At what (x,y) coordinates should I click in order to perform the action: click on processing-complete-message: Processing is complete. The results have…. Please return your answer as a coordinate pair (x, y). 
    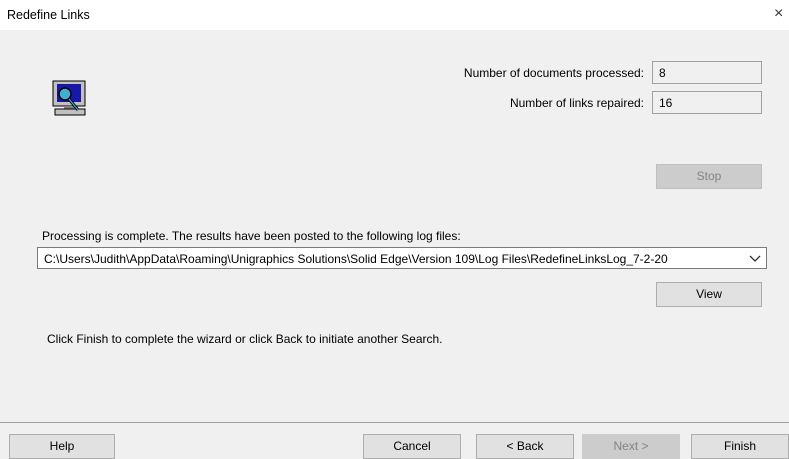
    Looking at the image, I should click on (251, 236).